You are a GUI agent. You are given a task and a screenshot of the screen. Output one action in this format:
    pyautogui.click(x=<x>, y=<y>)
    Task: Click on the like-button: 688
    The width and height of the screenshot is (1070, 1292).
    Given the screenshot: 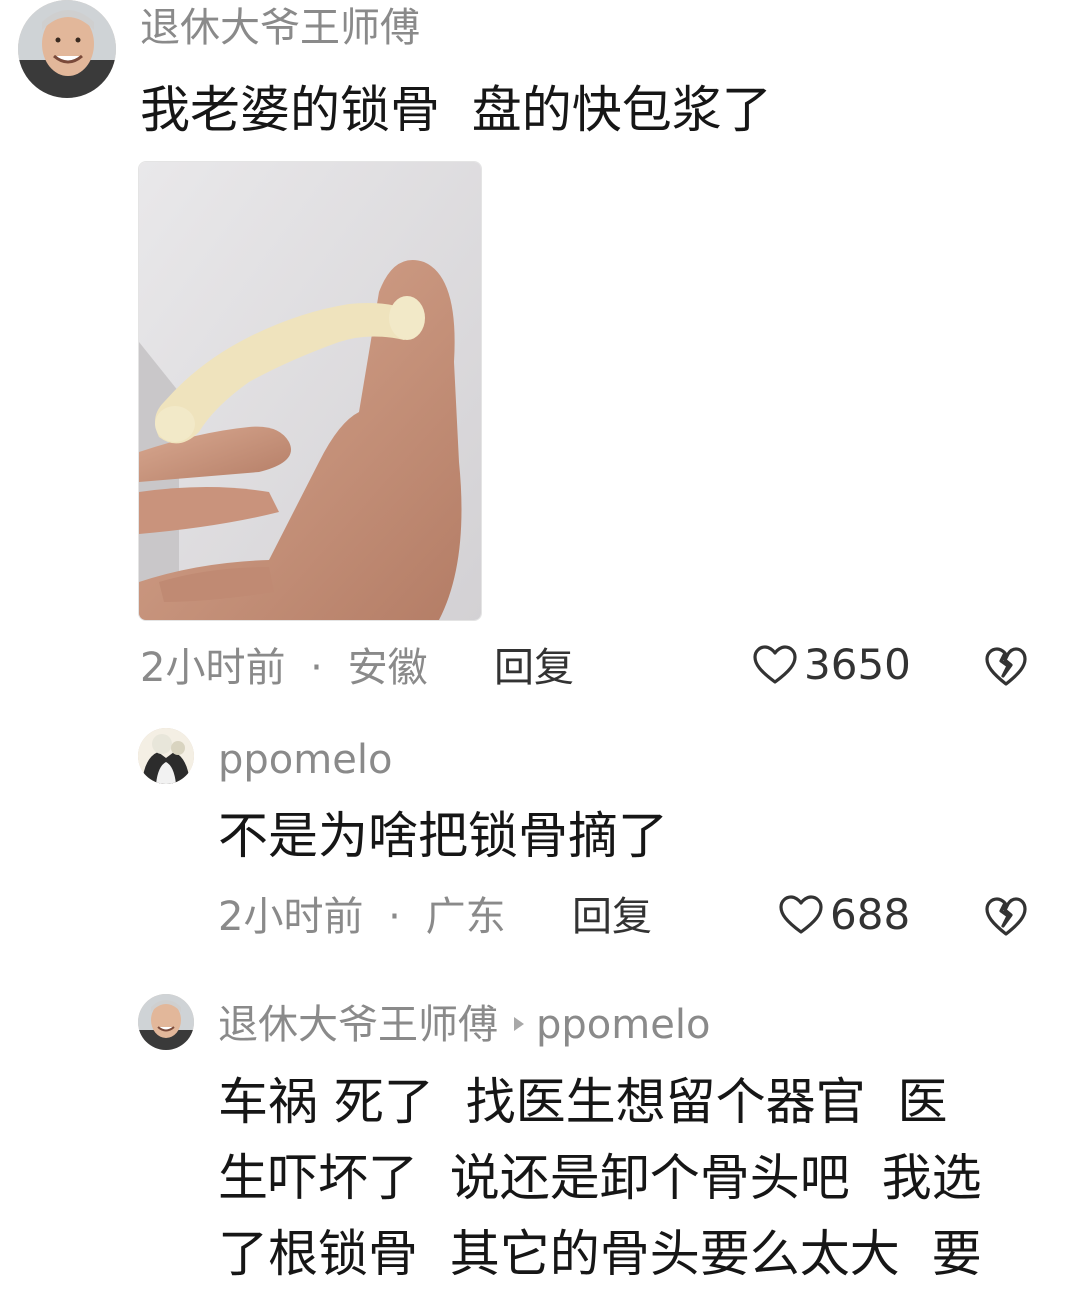 What is the action you would take?
    pyautogui.click(x=844, y=915)
    